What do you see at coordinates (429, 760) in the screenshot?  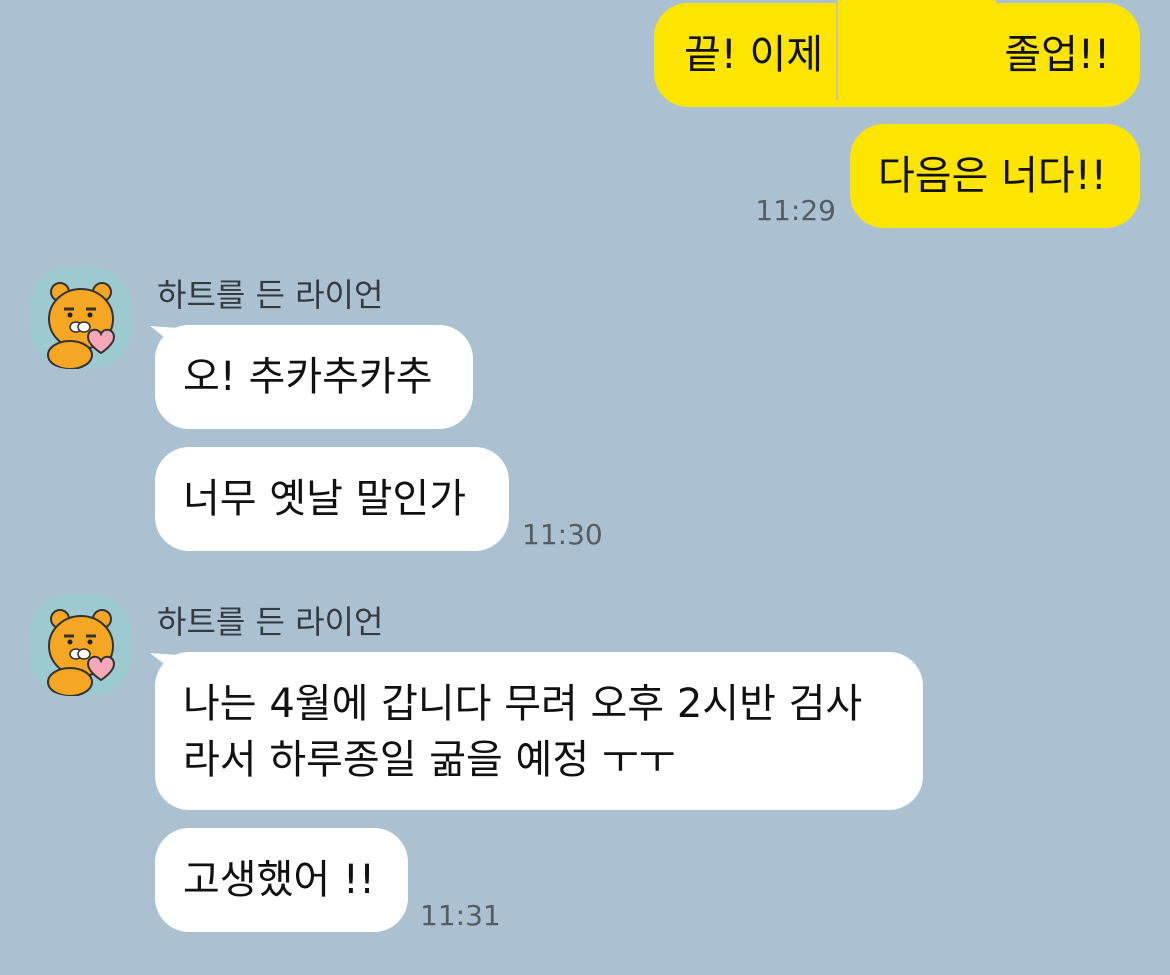 I see `message-text-line-2: 라서 하루종일 굶을 예정 ㅜㅜ` at bounding box center [429, 760].